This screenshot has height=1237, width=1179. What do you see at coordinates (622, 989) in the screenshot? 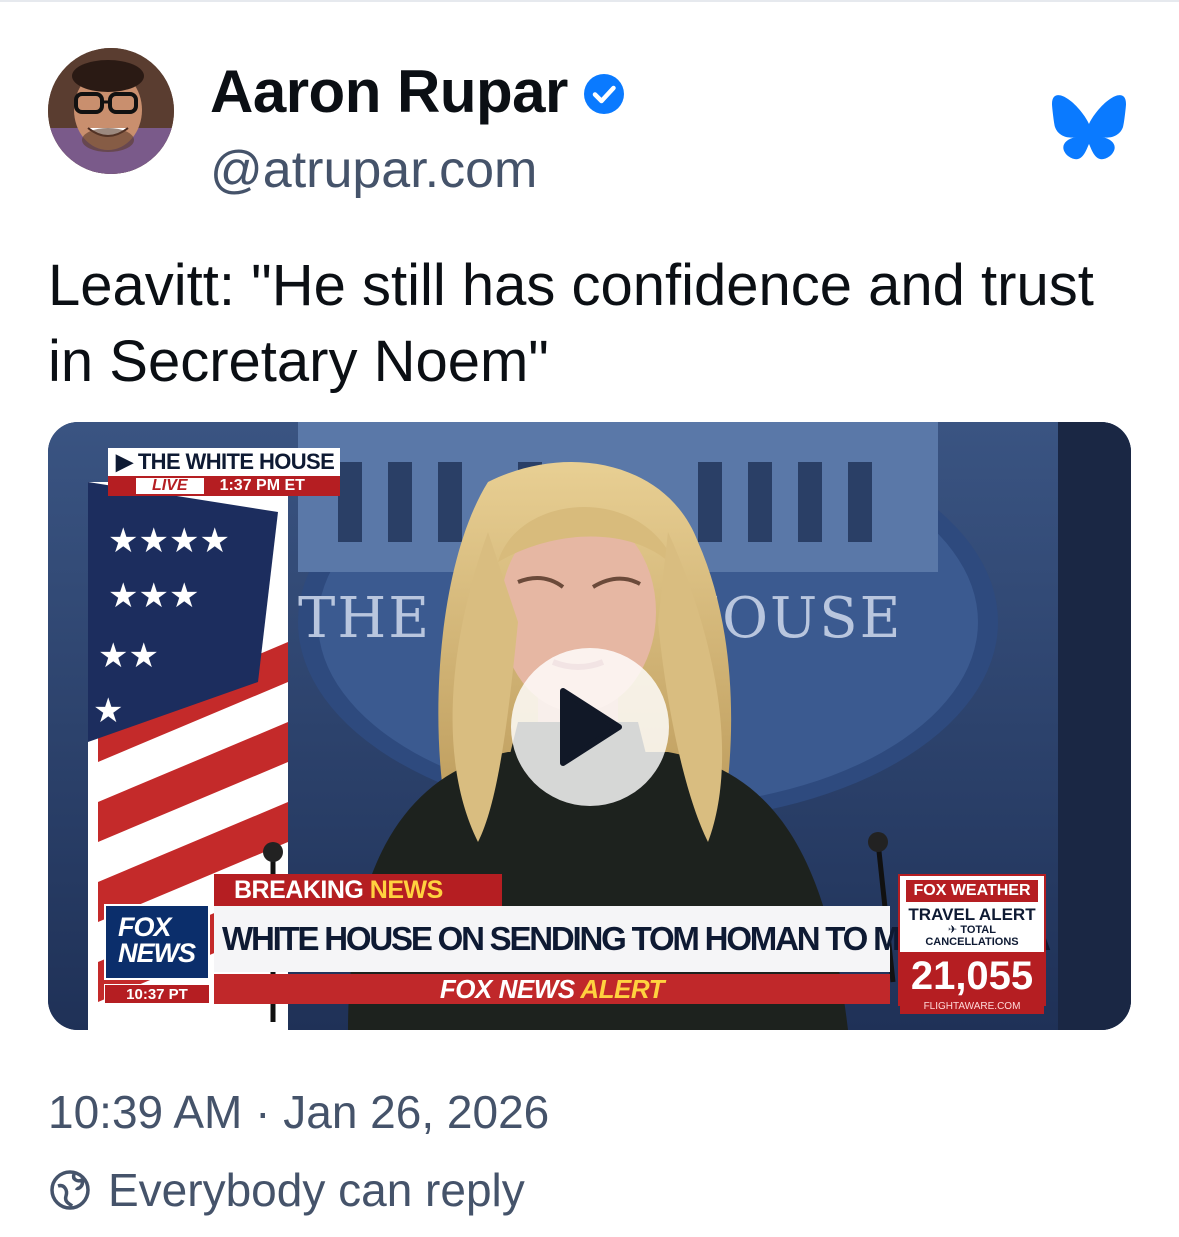
I see `alert-label: ALERT` at bounding box center [622, 989].